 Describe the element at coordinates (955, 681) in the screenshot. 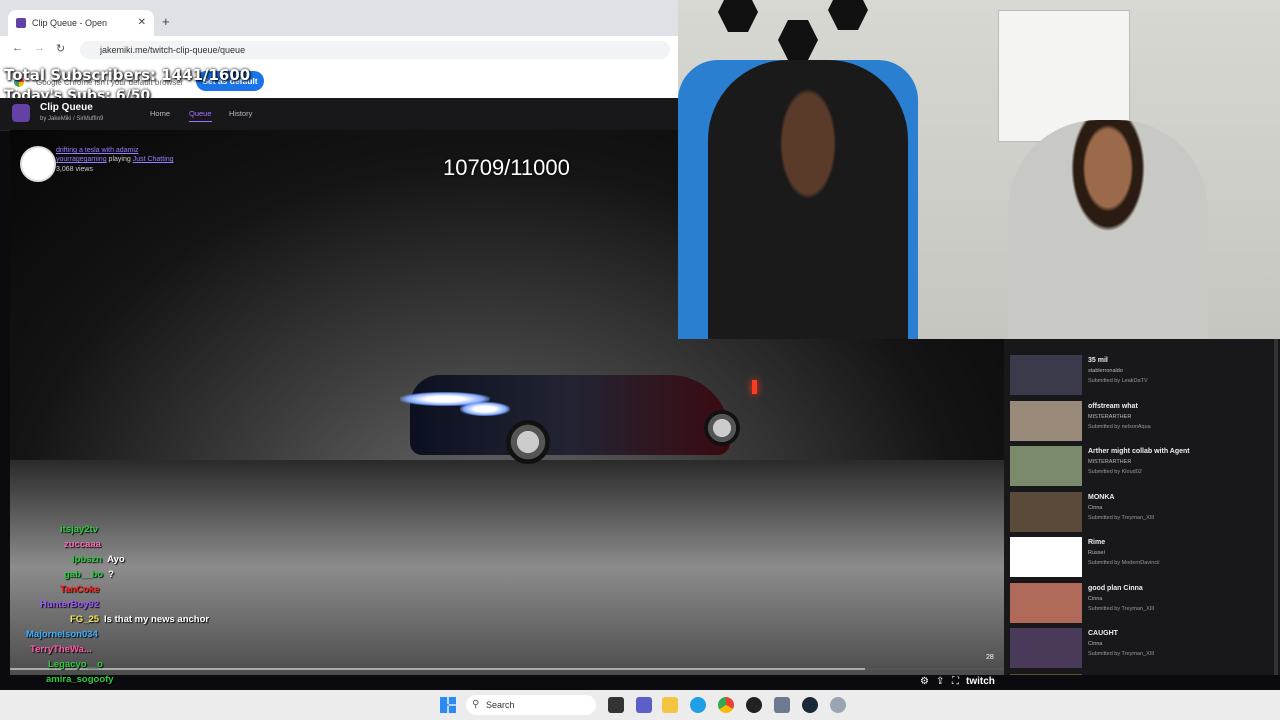

I see `fullscreen-icon: ⛶` at that location.